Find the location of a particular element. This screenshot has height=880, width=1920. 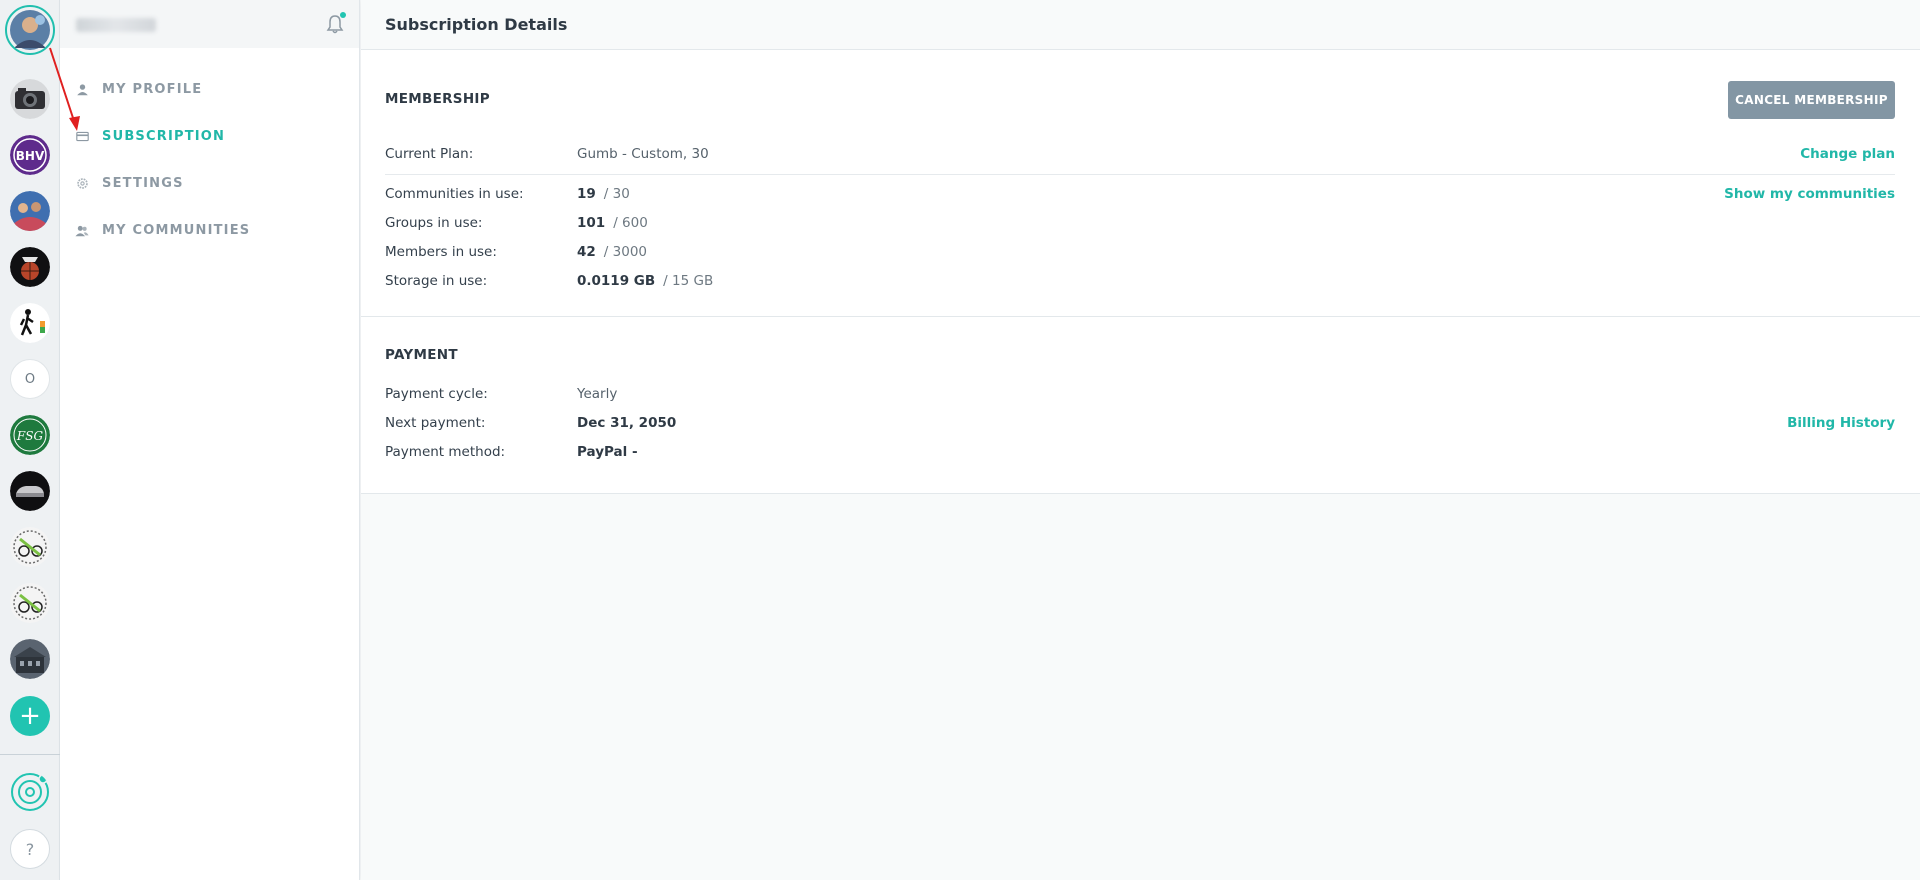

hiker-icon is located at coordinates (30, 323).